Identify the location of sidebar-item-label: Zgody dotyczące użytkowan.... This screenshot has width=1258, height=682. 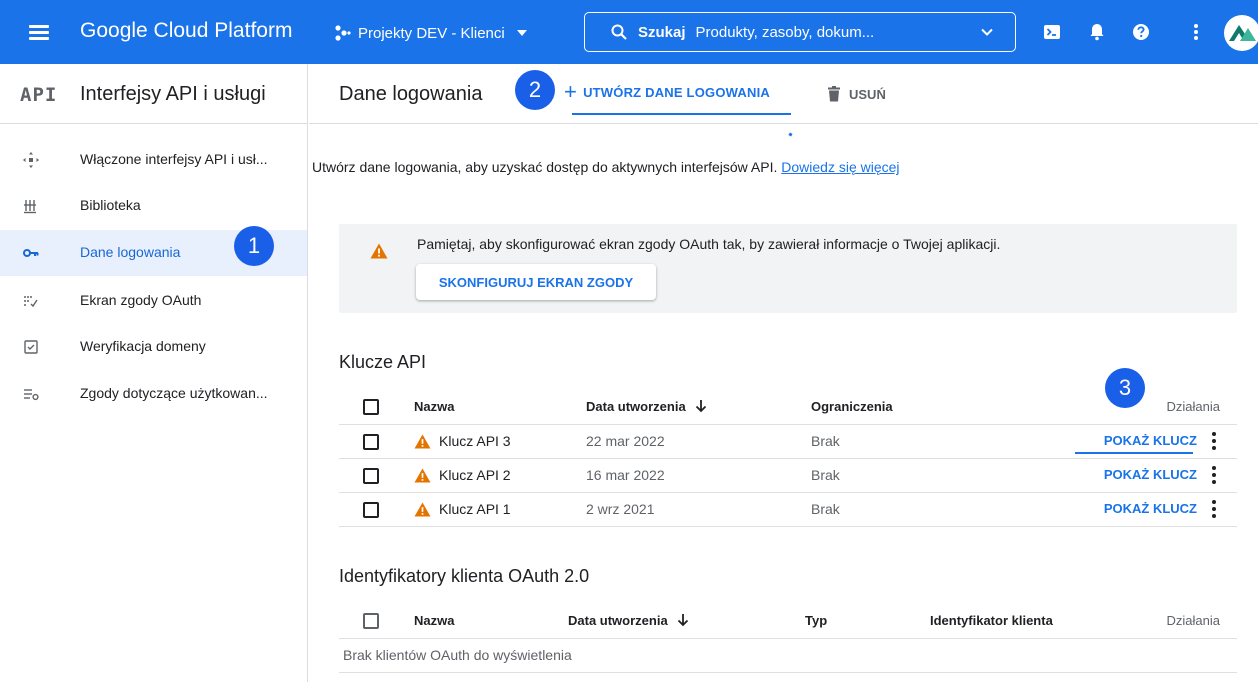
(174, 393).